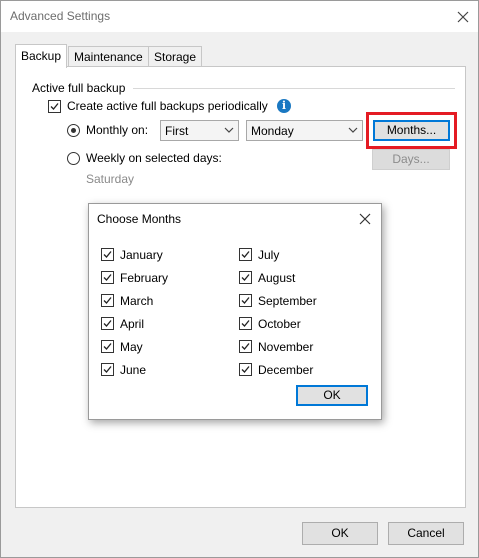  I want to click on tab-maintenance: Maintenance, so click(108, 56).